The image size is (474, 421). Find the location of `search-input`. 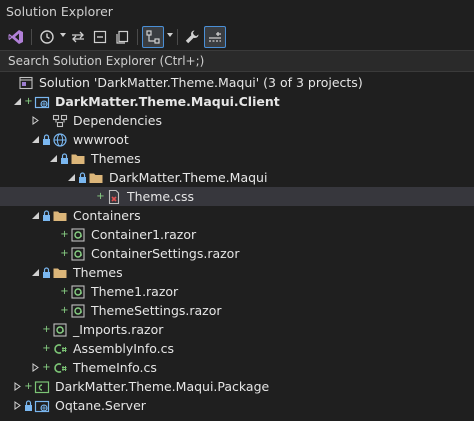

search-input is located at coordinates (237, 61).